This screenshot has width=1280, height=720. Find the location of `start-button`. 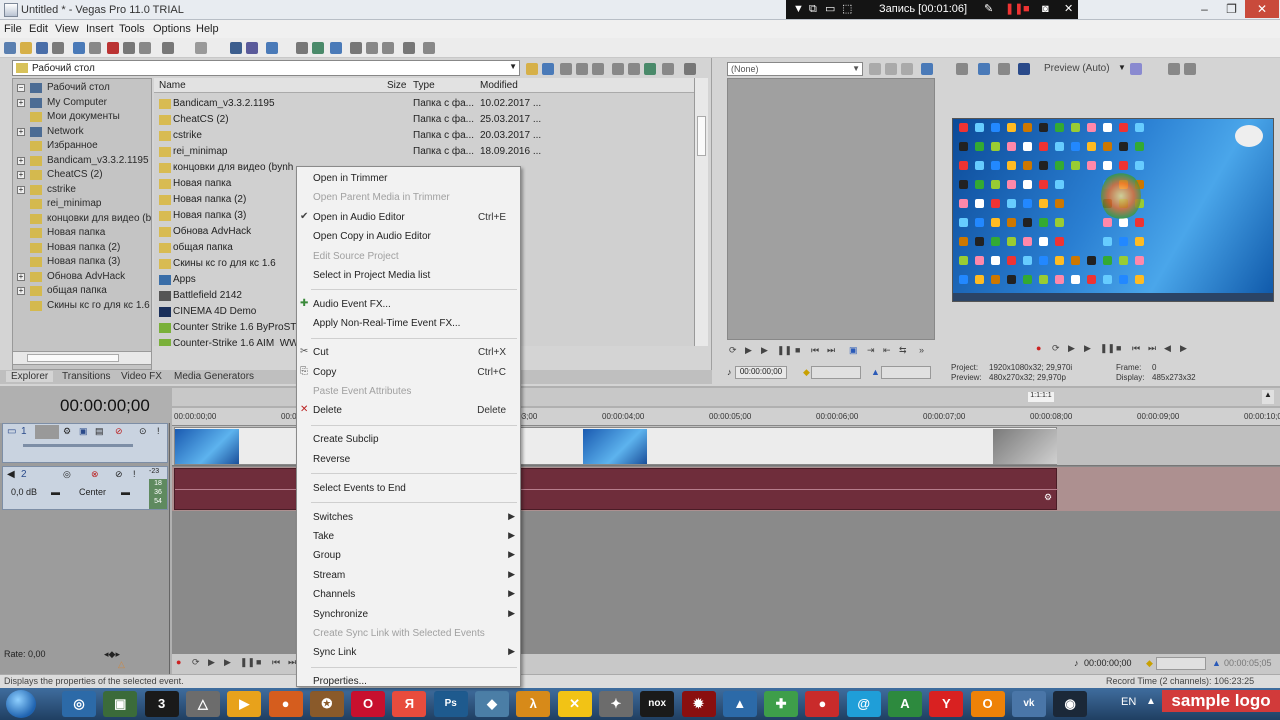

start-button is located at coordinates (21, 704).